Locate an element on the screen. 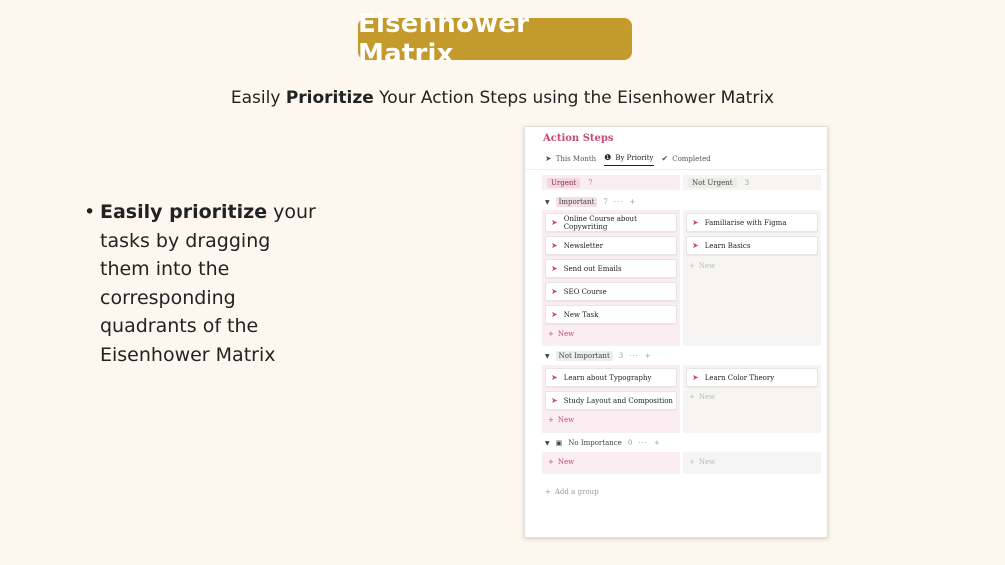  tab-by-priority: ❶ By Priority is located at coordinates (629, 159).